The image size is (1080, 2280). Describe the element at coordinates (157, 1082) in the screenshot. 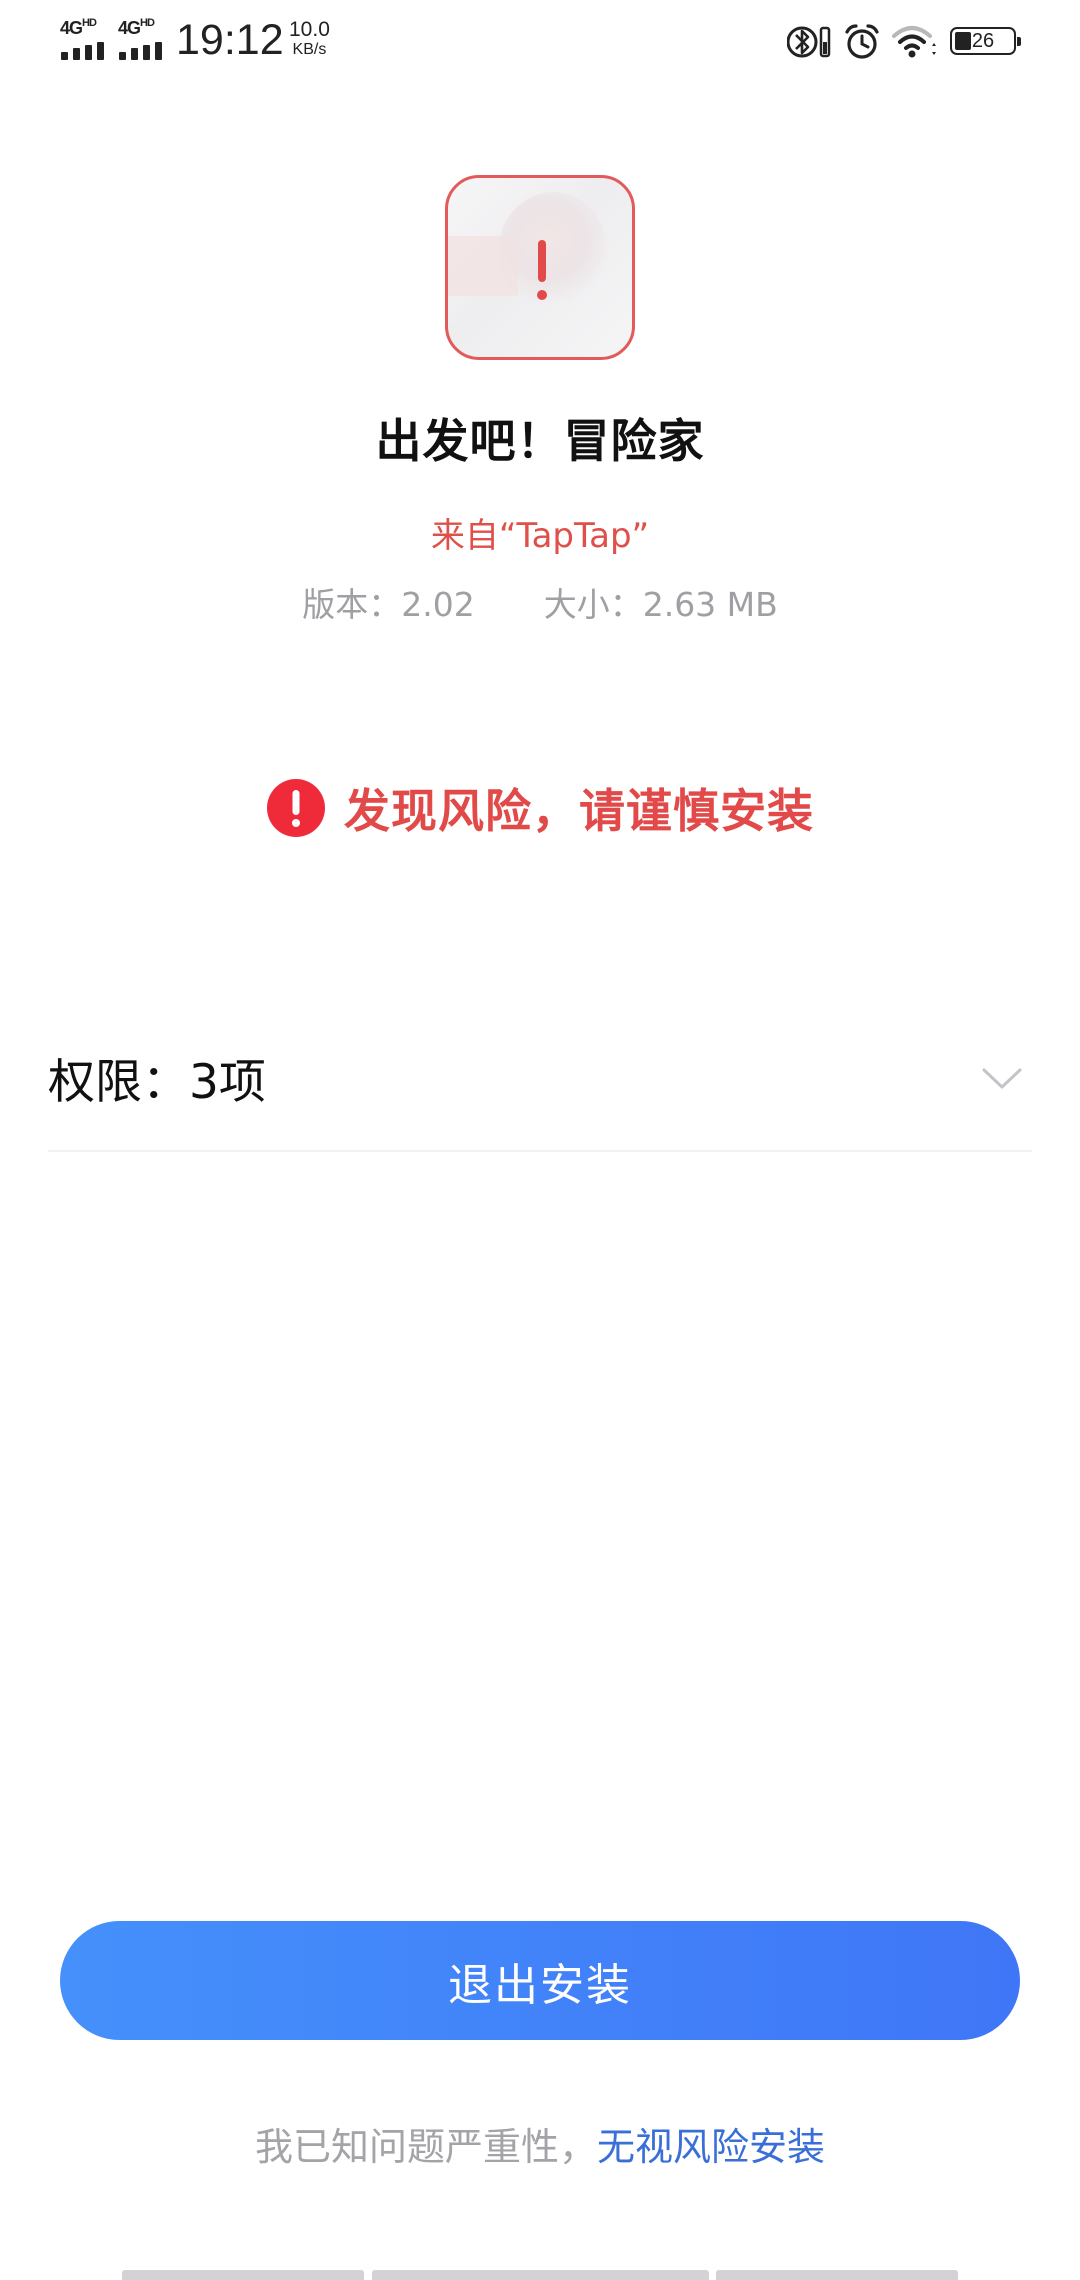

I see `permissions-label: 权限：3项` at that location.